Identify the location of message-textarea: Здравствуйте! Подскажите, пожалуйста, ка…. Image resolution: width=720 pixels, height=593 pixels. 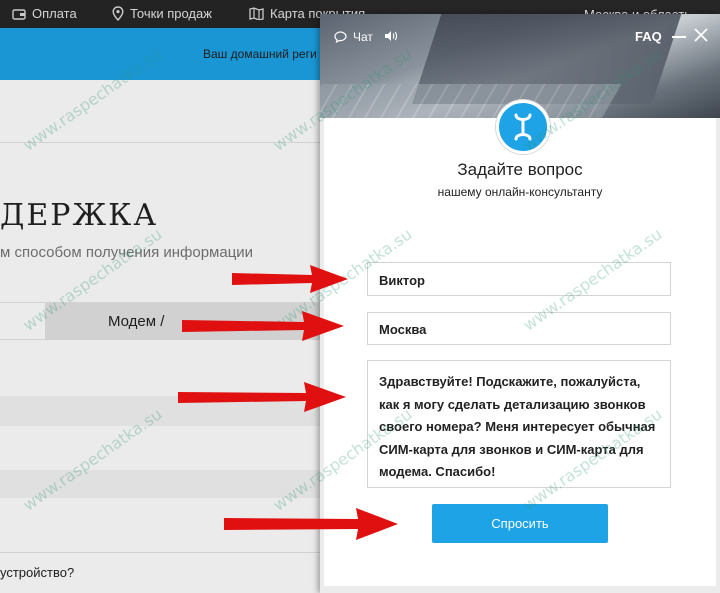
(519, 424).